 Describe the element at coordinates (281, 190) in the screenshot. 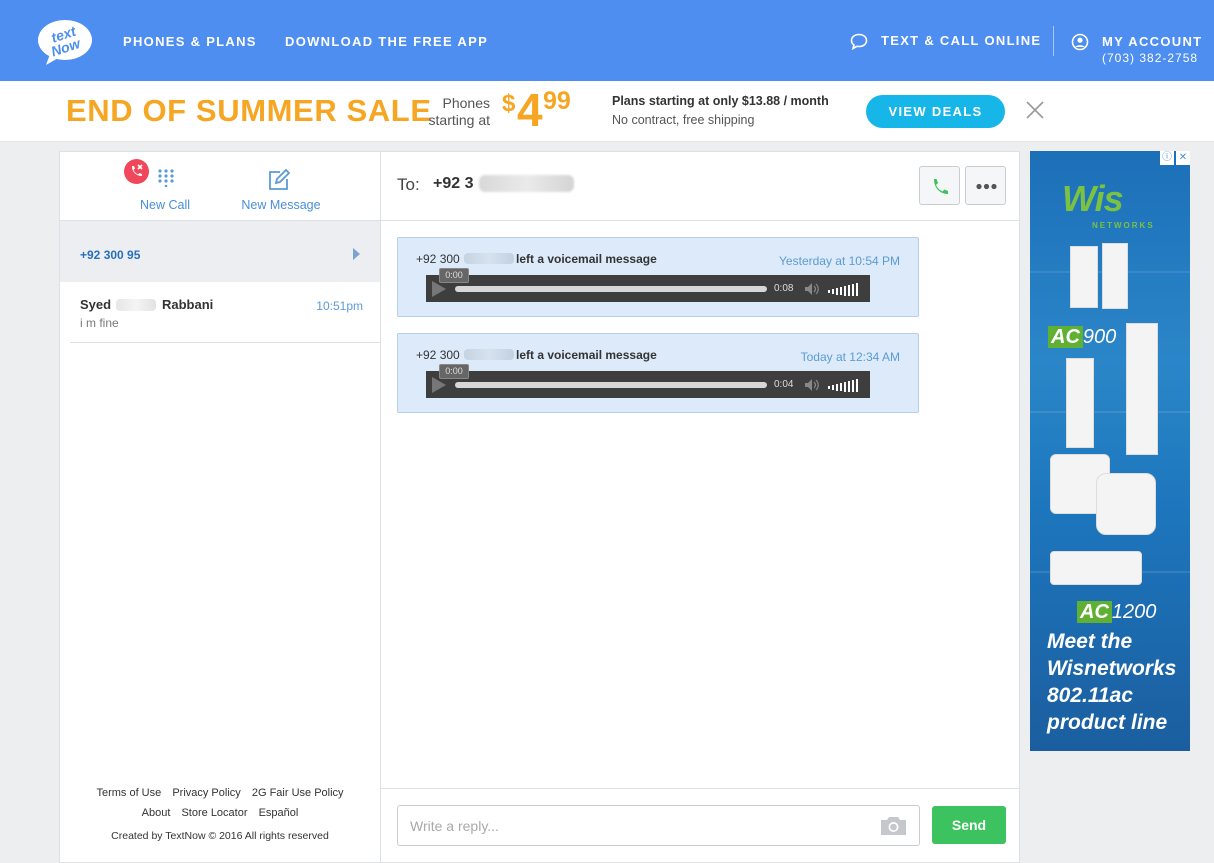

I see `new-message-button: New Message` at that location.